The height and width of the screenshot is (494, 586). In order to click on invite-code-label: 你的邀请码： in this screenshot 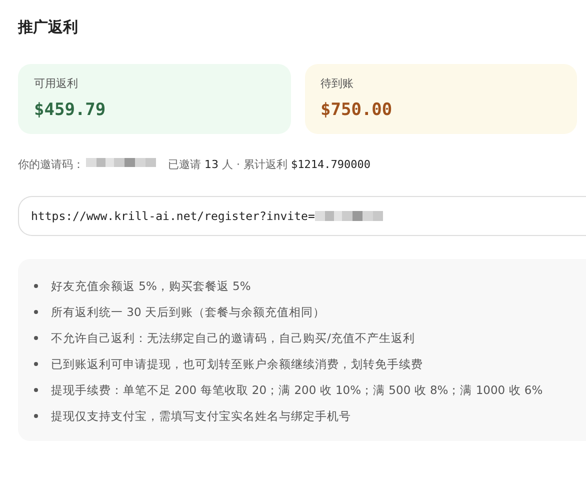, I will do `click(51, 164)`.